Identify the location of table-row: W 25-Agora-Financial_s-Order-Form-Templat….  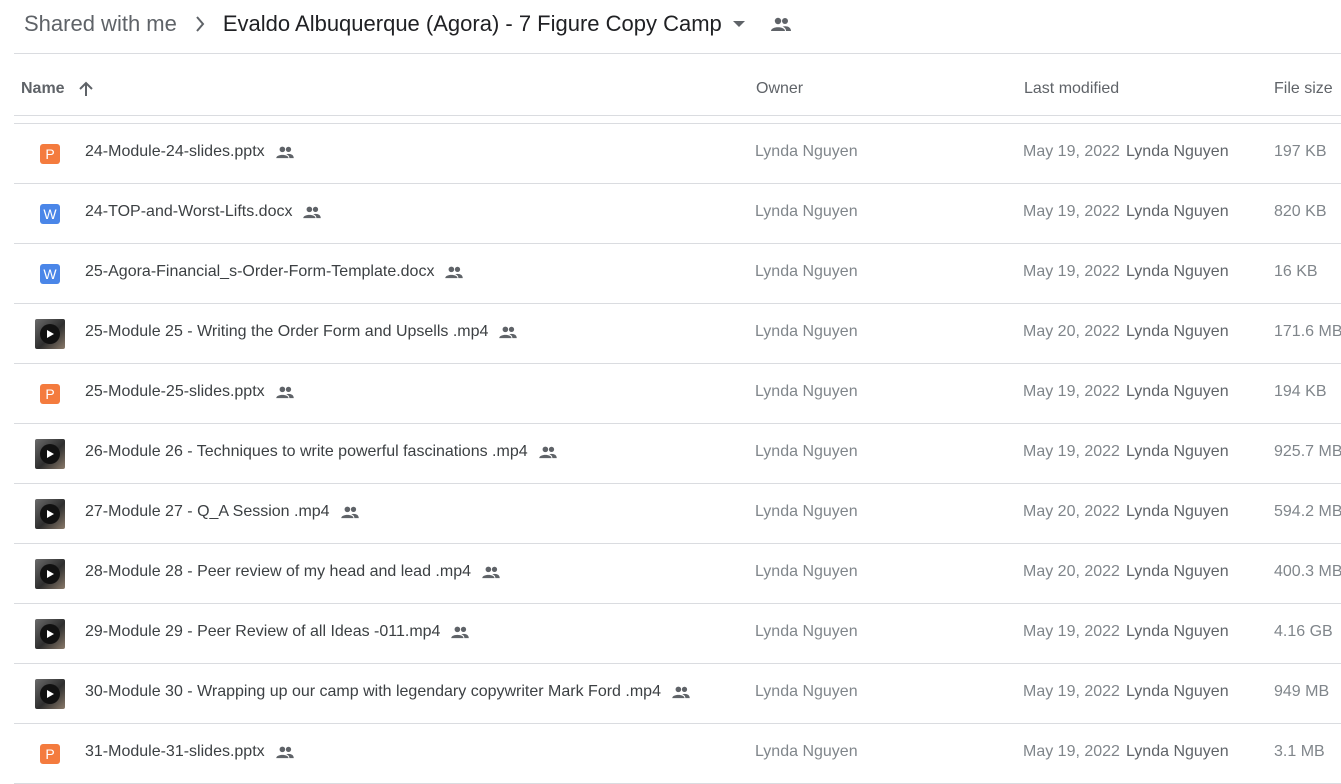
(677, 274).